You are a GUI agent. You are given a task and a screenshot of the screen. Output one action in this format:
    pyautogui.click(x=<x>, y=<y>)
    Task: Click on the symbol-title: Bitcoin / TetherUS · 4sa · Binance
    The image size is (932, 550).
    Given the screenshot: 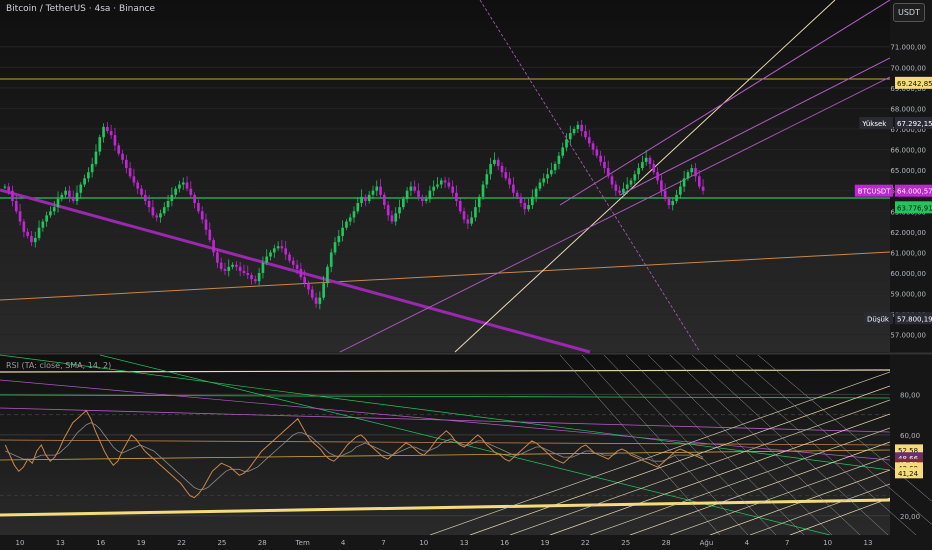 What is the action you would take?
    pyautogui.click(x=80, y=9)
    